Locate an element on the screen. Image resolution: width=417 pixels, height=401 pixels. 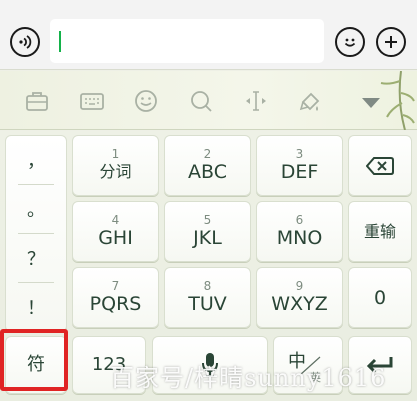
key-0: 0 is located at coordinates (380, 297).